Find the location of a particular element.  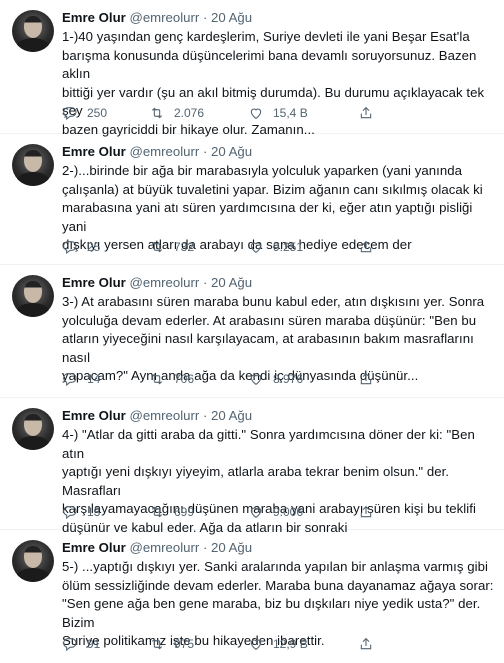

like-count: 8.976 is located at coordinates (288, 379).